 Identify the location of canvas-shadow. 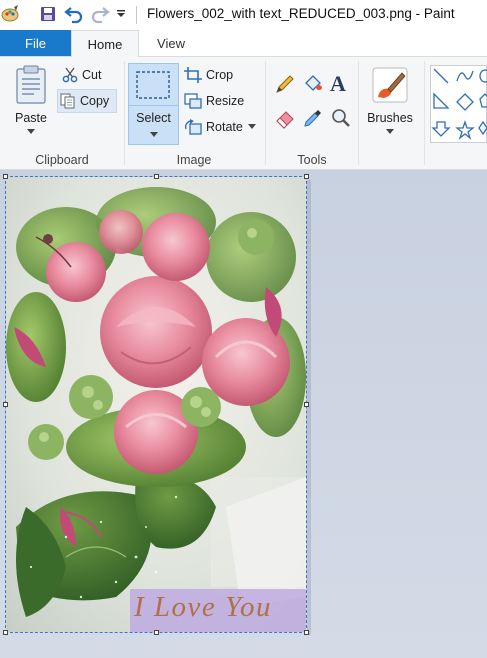
(309, 407).